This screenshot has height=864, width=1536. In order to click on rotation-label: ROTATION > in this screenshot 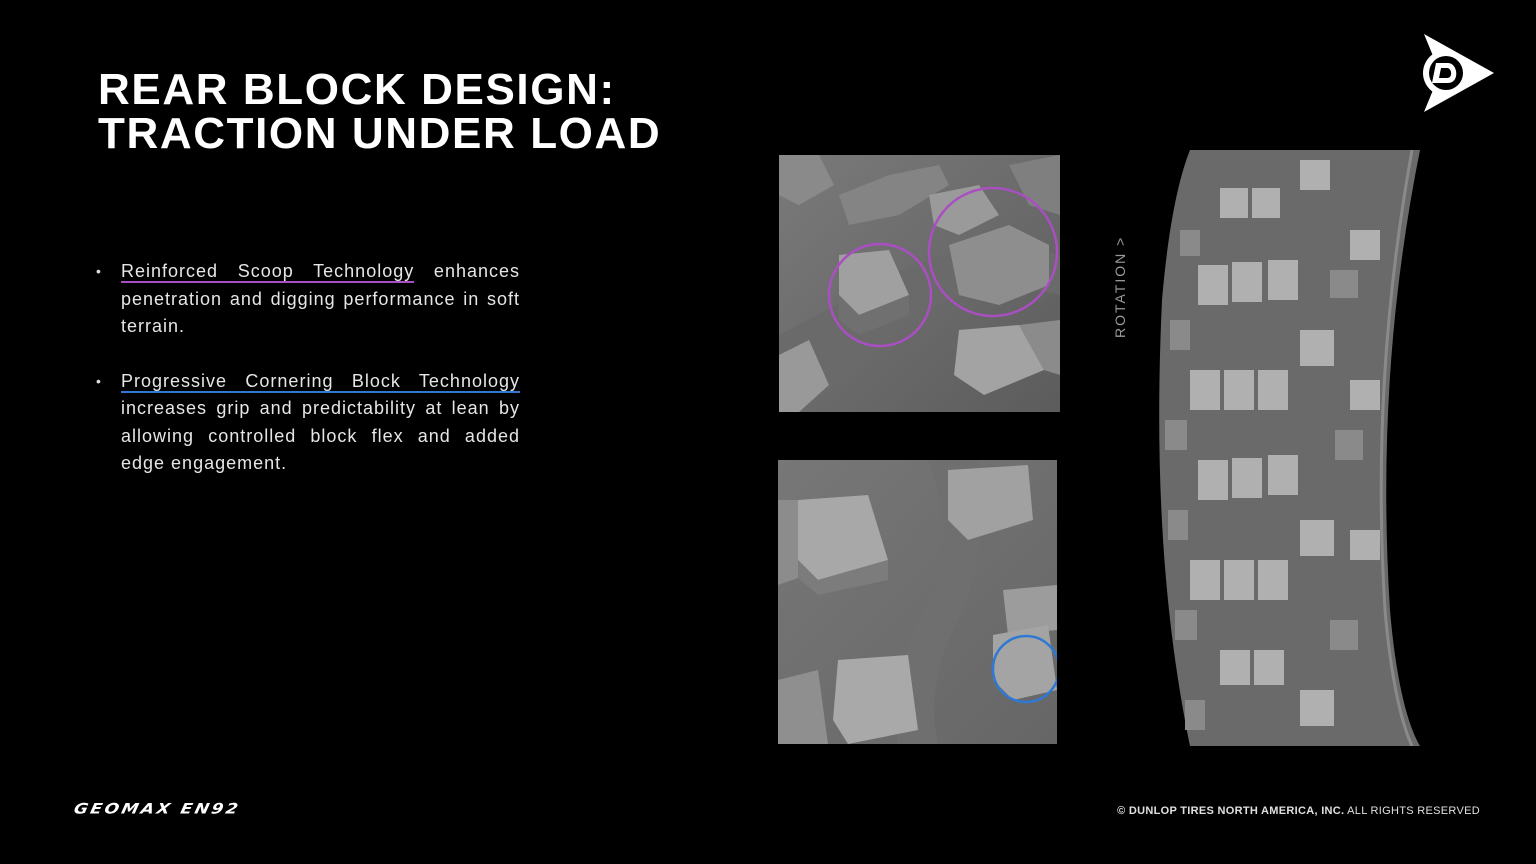, I will do `click(1120, 286)`.